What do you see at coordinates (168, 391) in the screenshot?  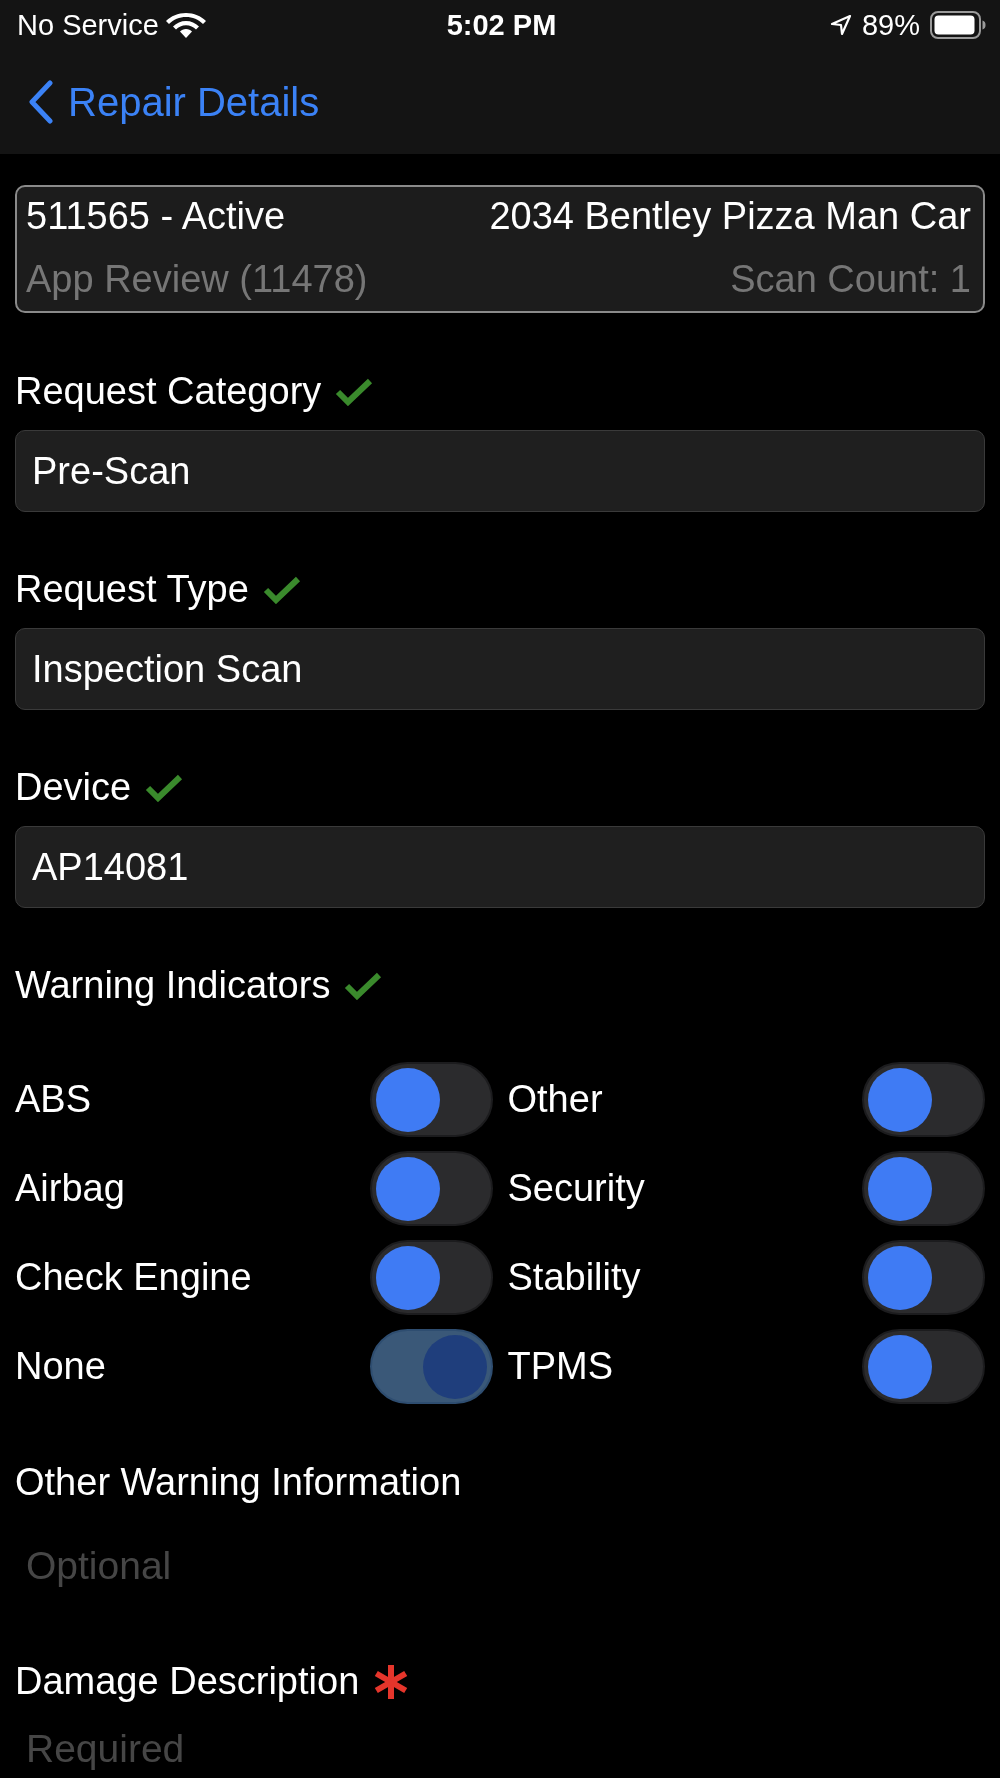 I see `field-label: Request Category` at bounding box center [168, 391].